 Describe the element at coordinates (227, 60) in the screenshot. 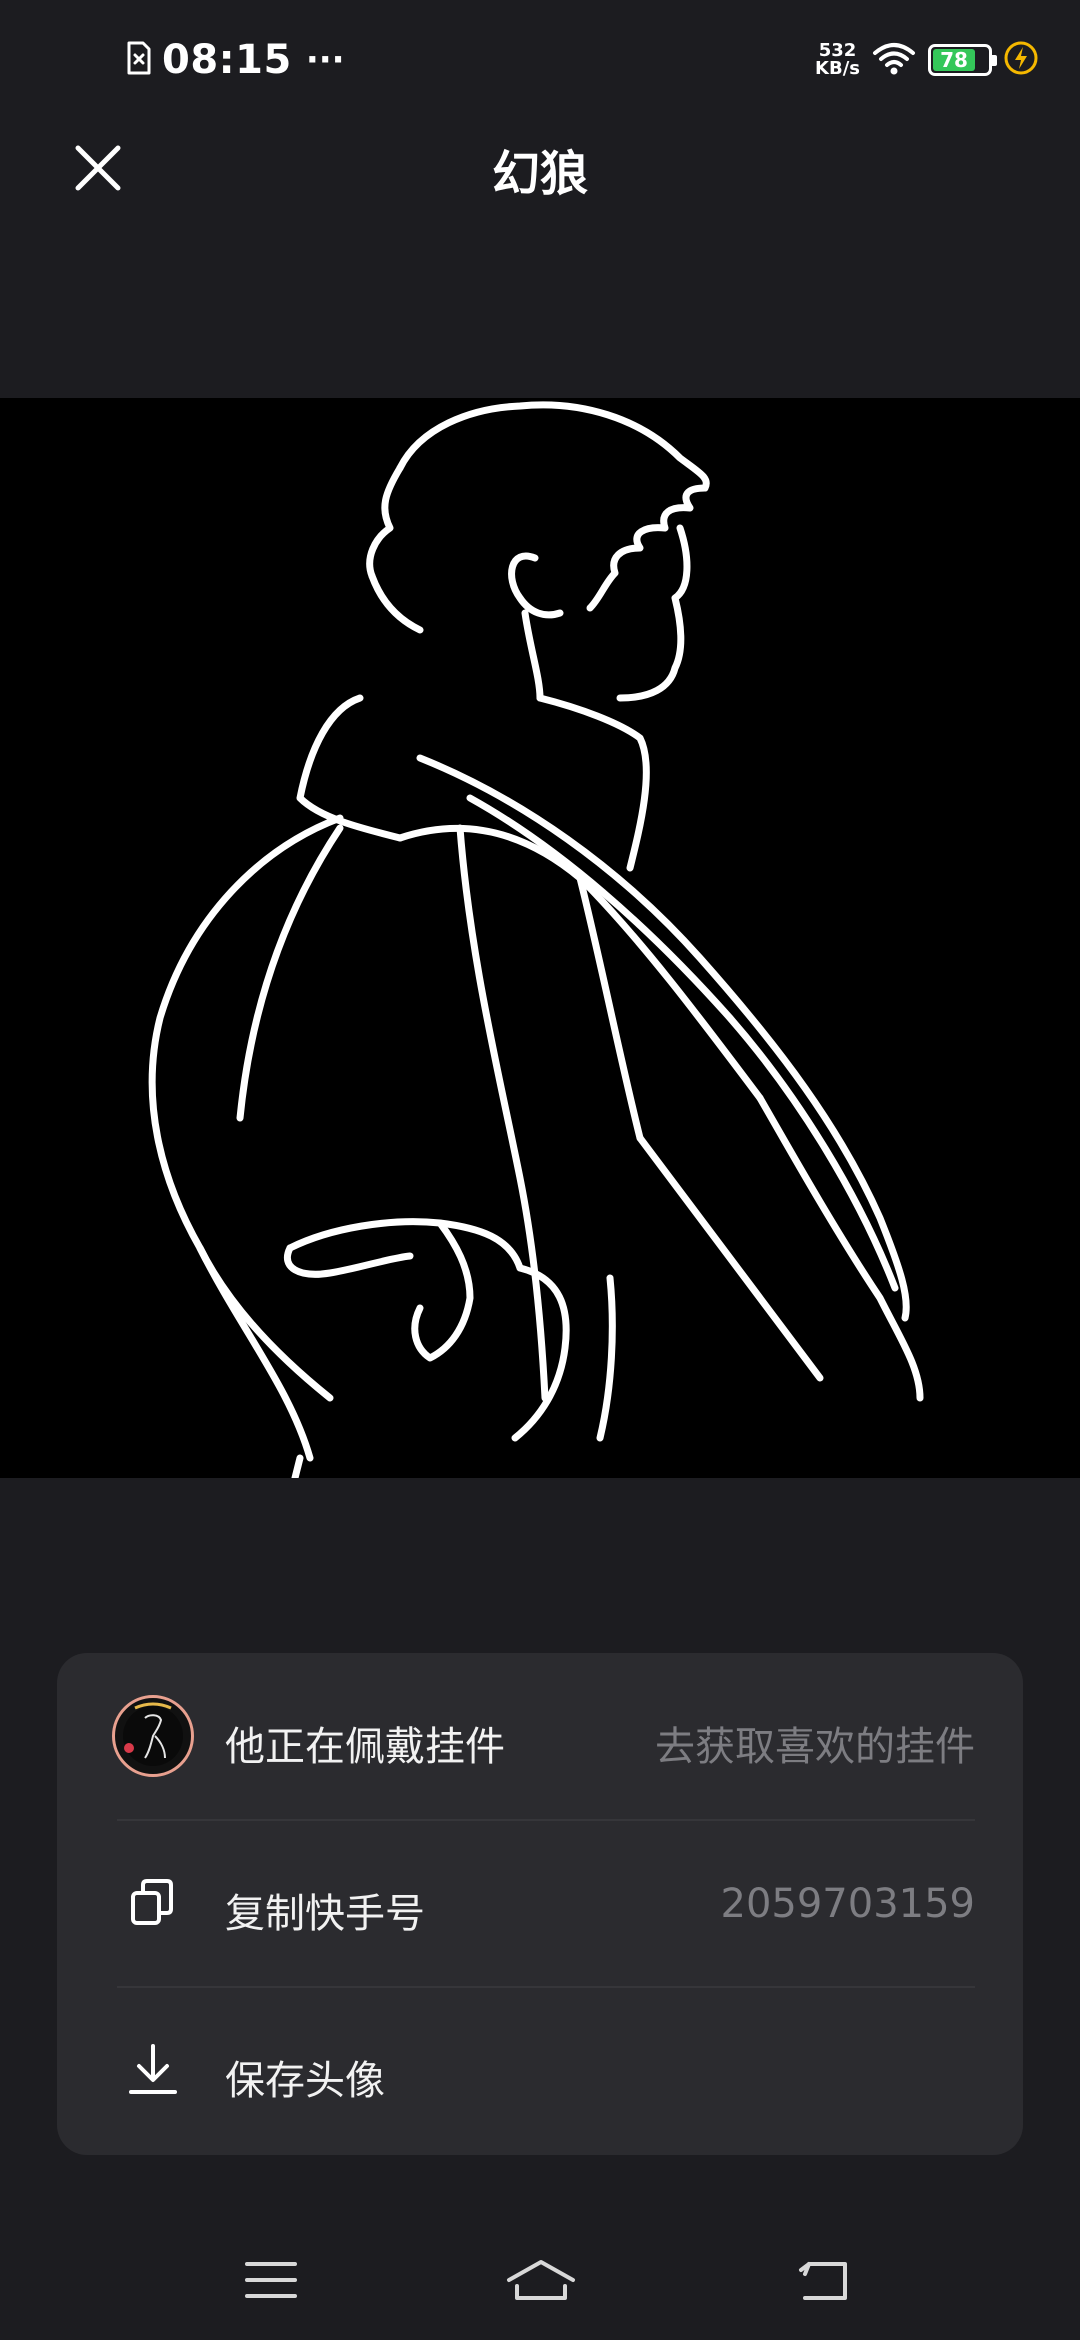

I see `status-time: 08:15` at that location.